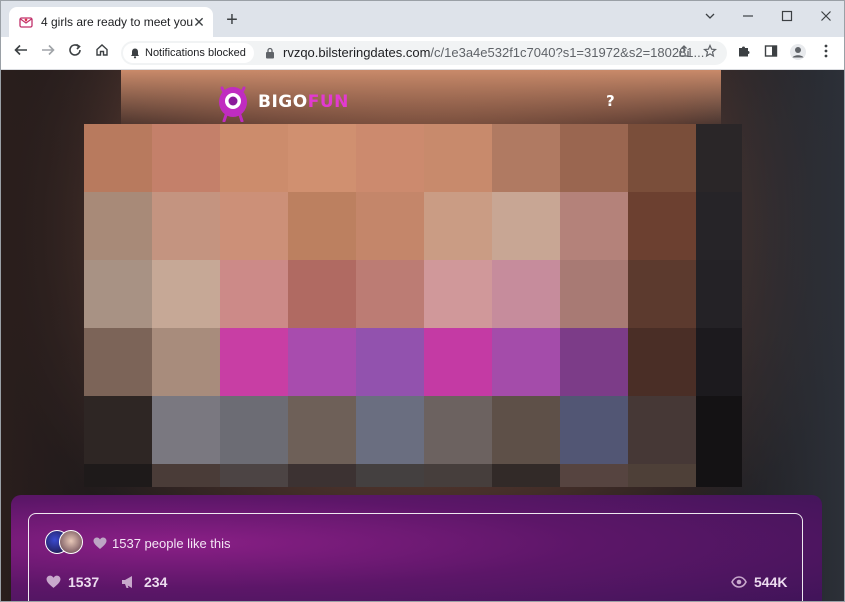  I want to click on eye-icon, so click(739, 582).